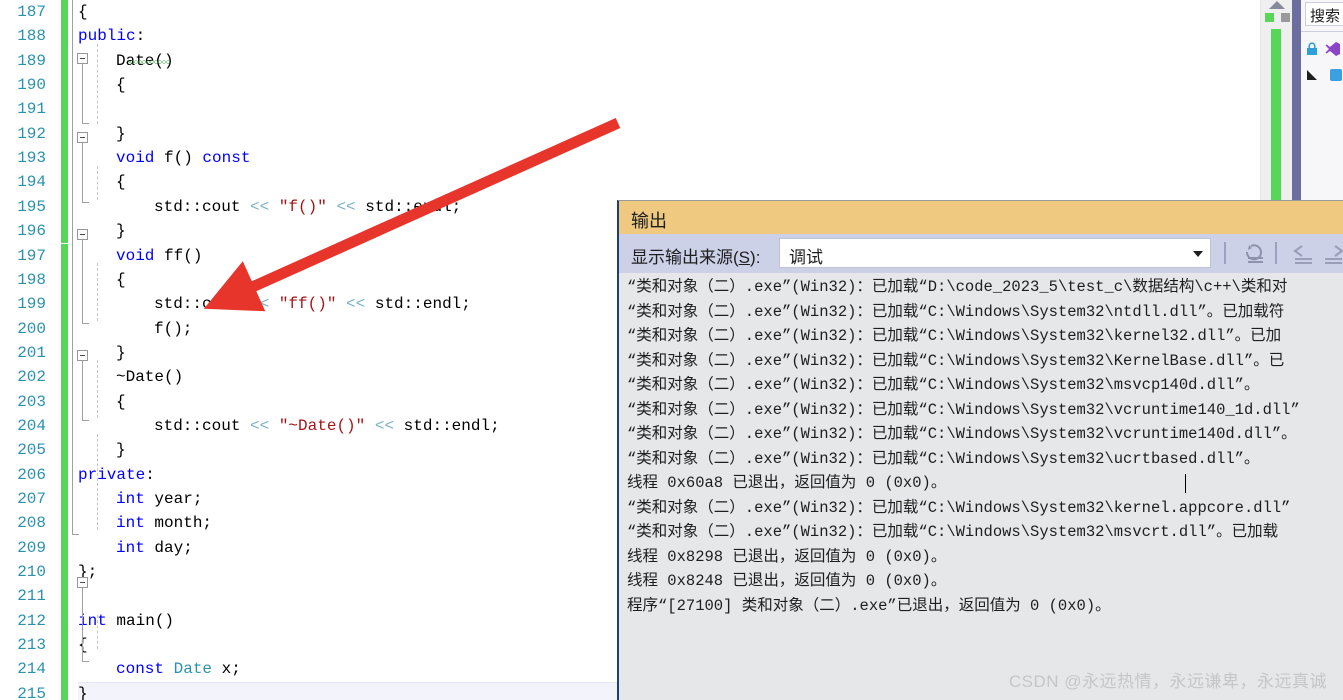 The height and width of the screenshot is (700, 1343). What do you see at coordinates (1332, 254) in the screenshot?
I see `go-to-next-message-icon` at bounding box center [1332, 254].